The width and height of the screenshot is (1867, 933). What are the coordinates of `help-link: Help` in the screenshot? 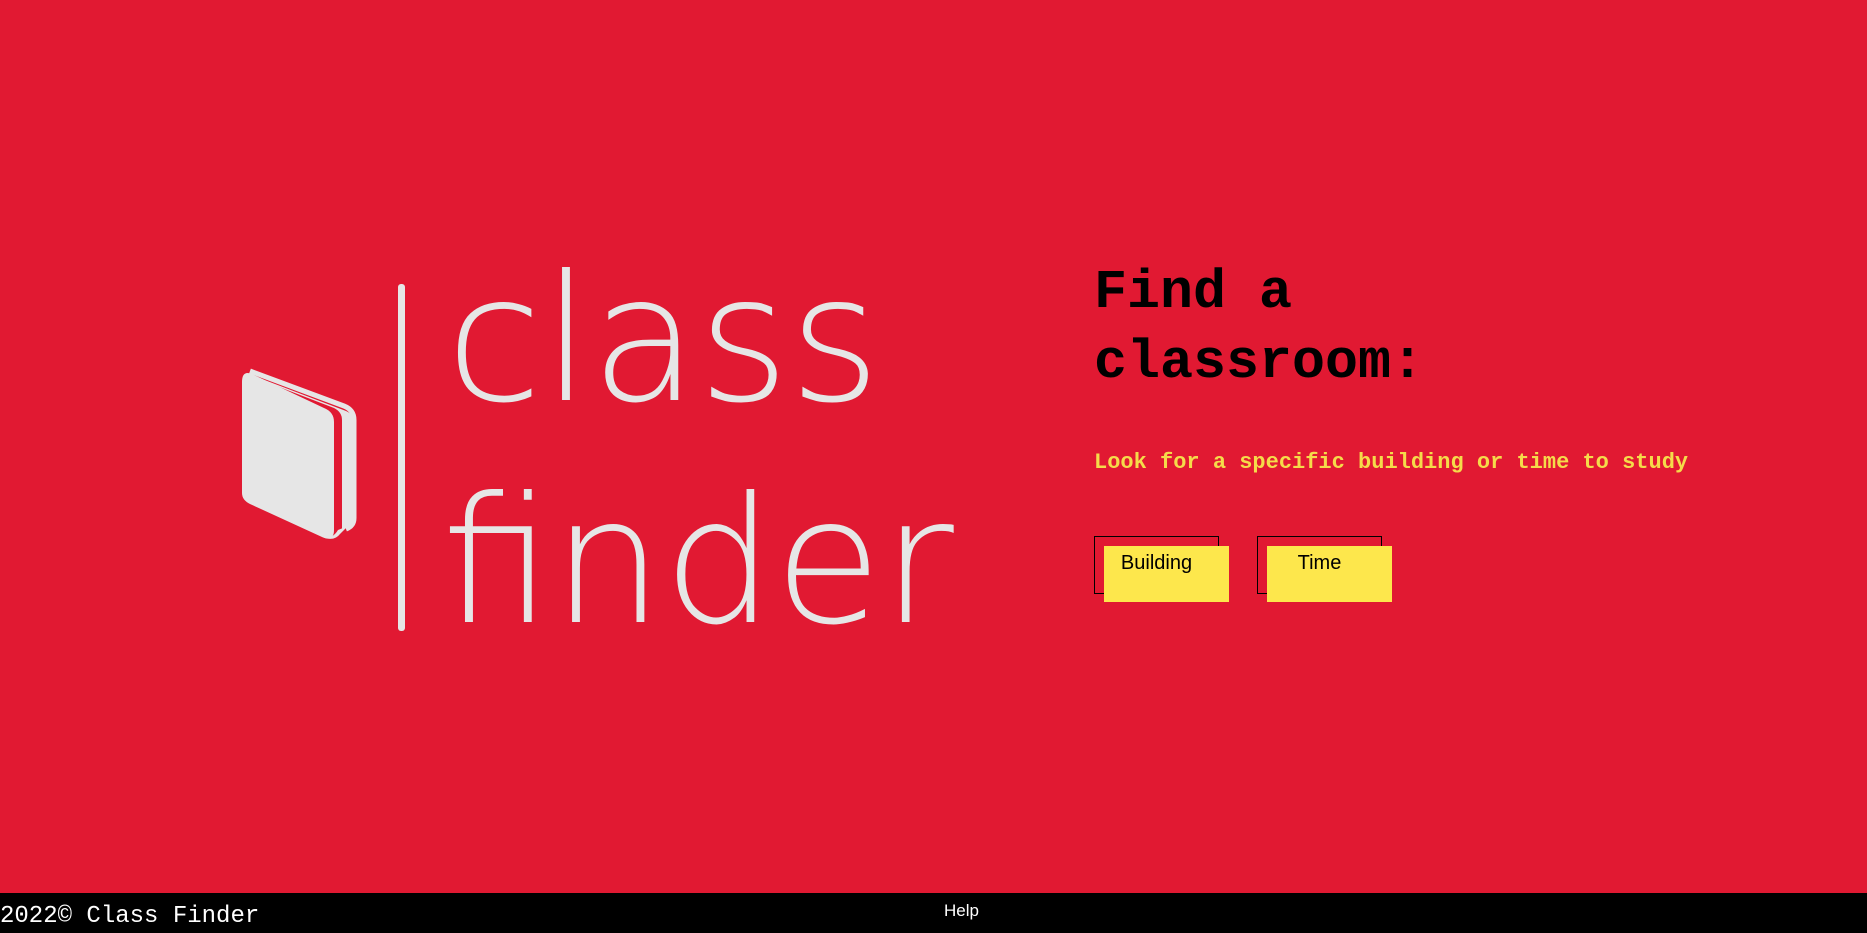 It's located at (961, 911).